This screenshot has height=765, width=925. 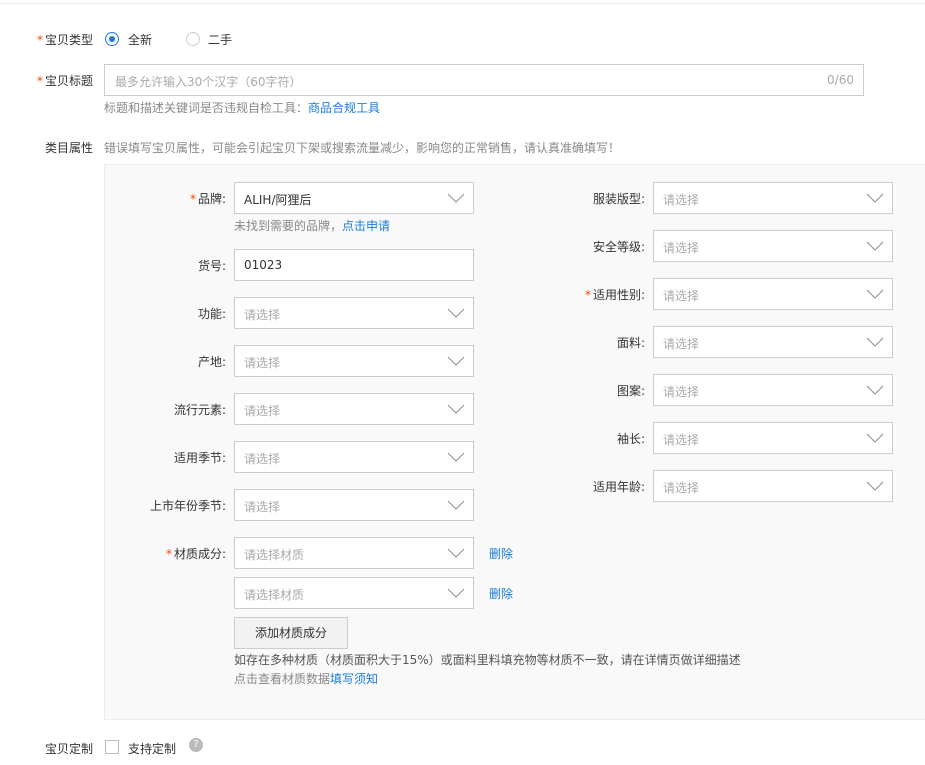 What do you see at coordinates (193, 39) in the screenshot?
I see `radio-used` at bounding box center [193, 39].